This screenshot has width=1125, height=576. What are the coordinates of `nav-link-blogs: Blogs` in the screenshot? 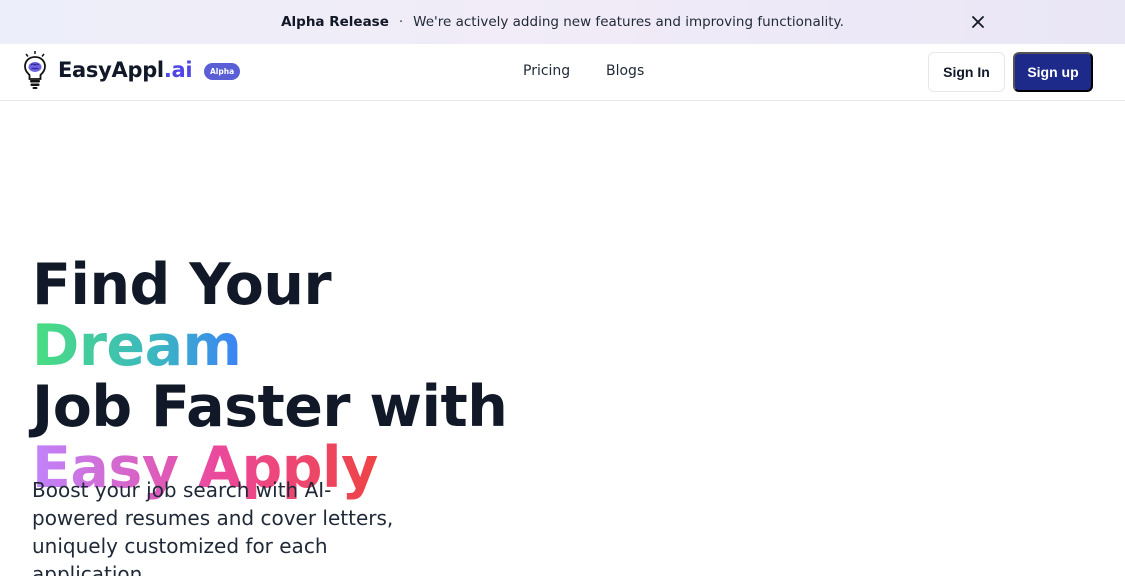 It's located at (625, 71).